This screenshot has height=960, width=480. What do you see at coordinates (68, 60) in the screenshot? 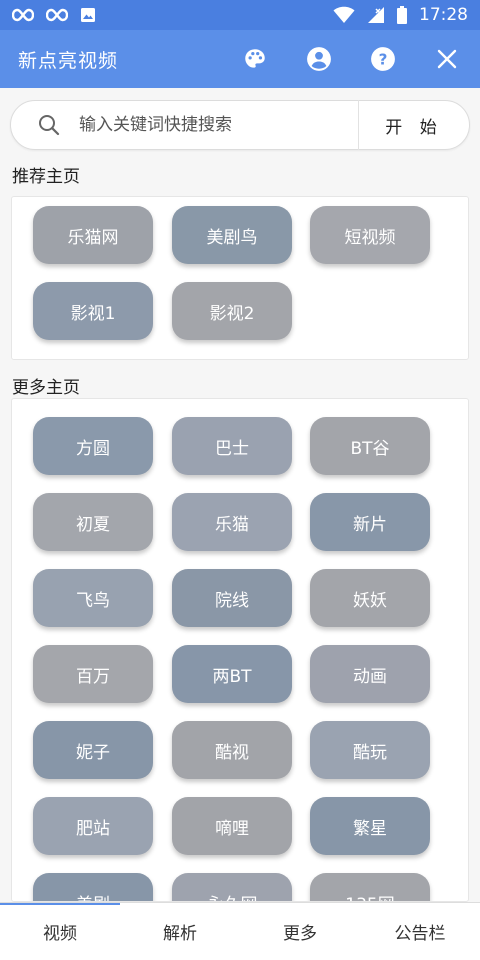
I see `app-title: 新点亮视频` at bounding box center [68, 60].